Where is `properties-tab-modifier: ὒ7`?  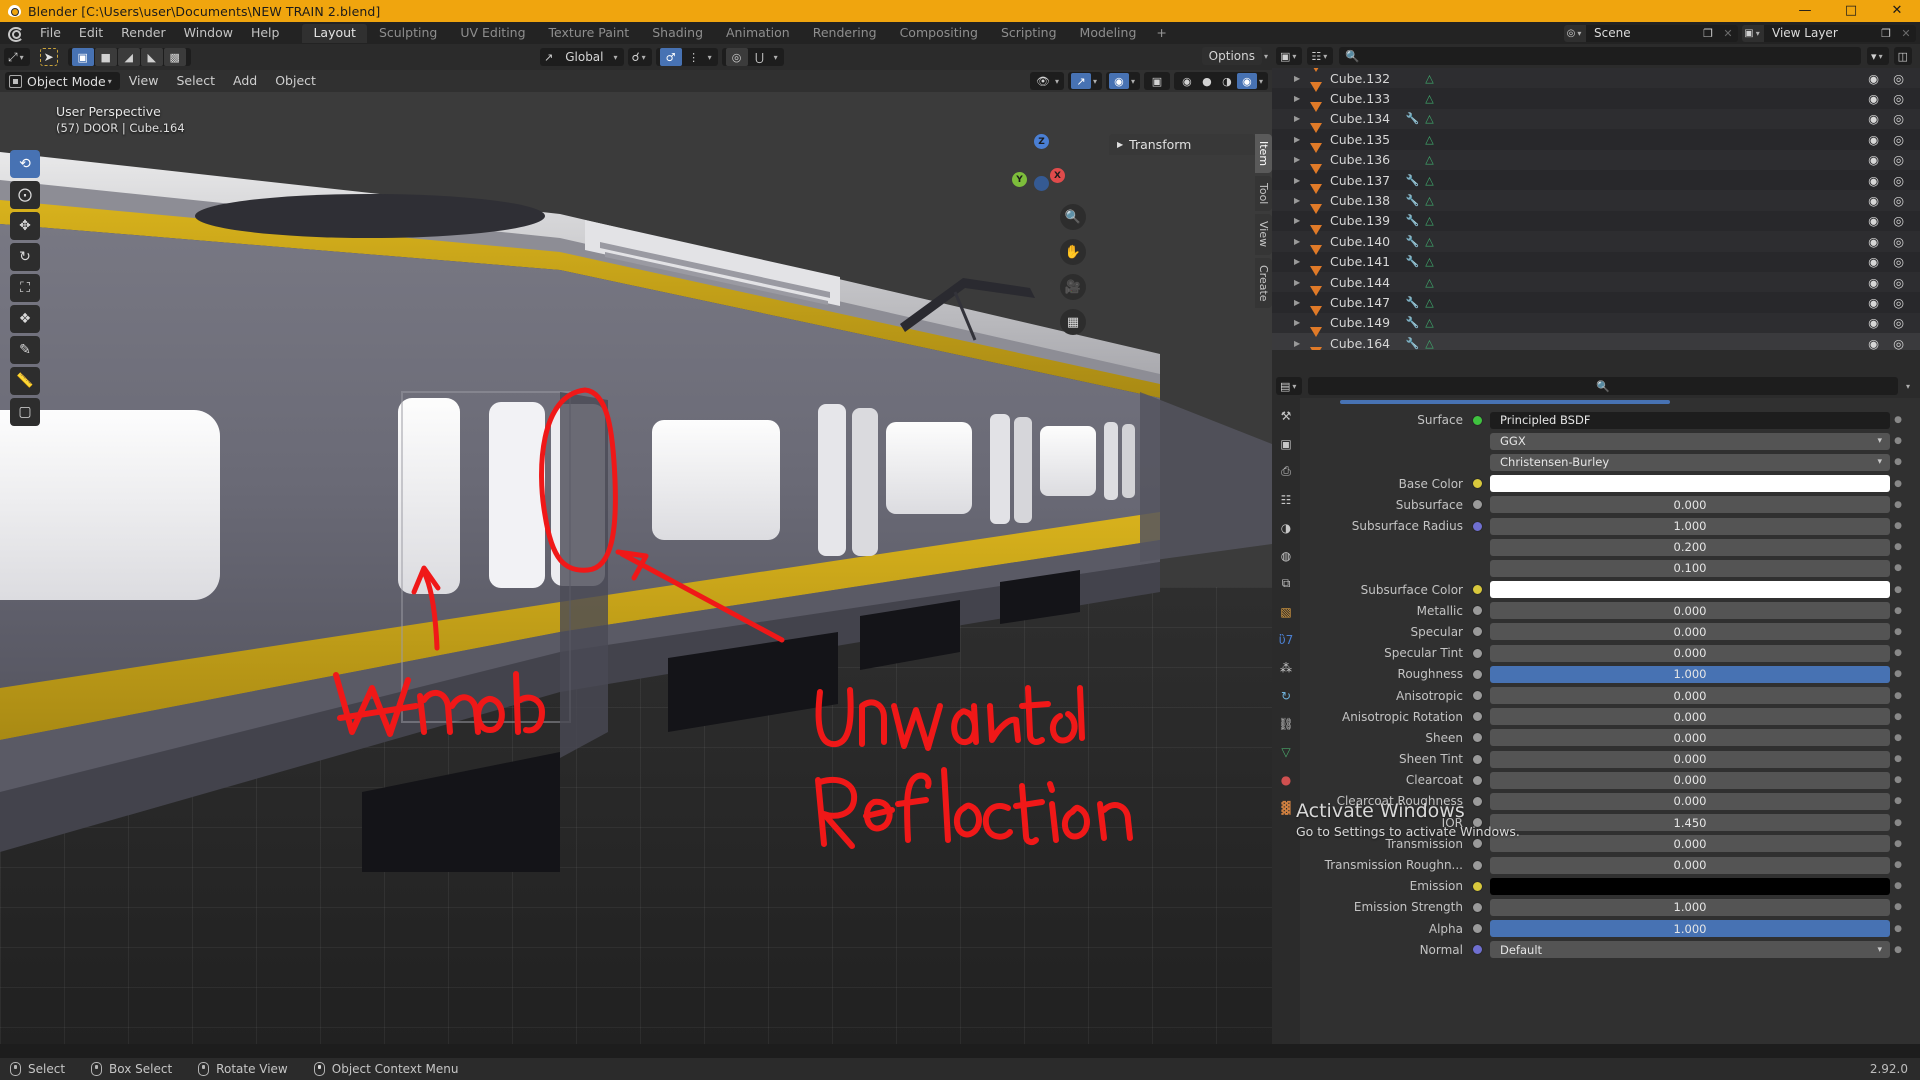
properties-tab-modifier: ὒ7 is located at coordinates (1286, 639).